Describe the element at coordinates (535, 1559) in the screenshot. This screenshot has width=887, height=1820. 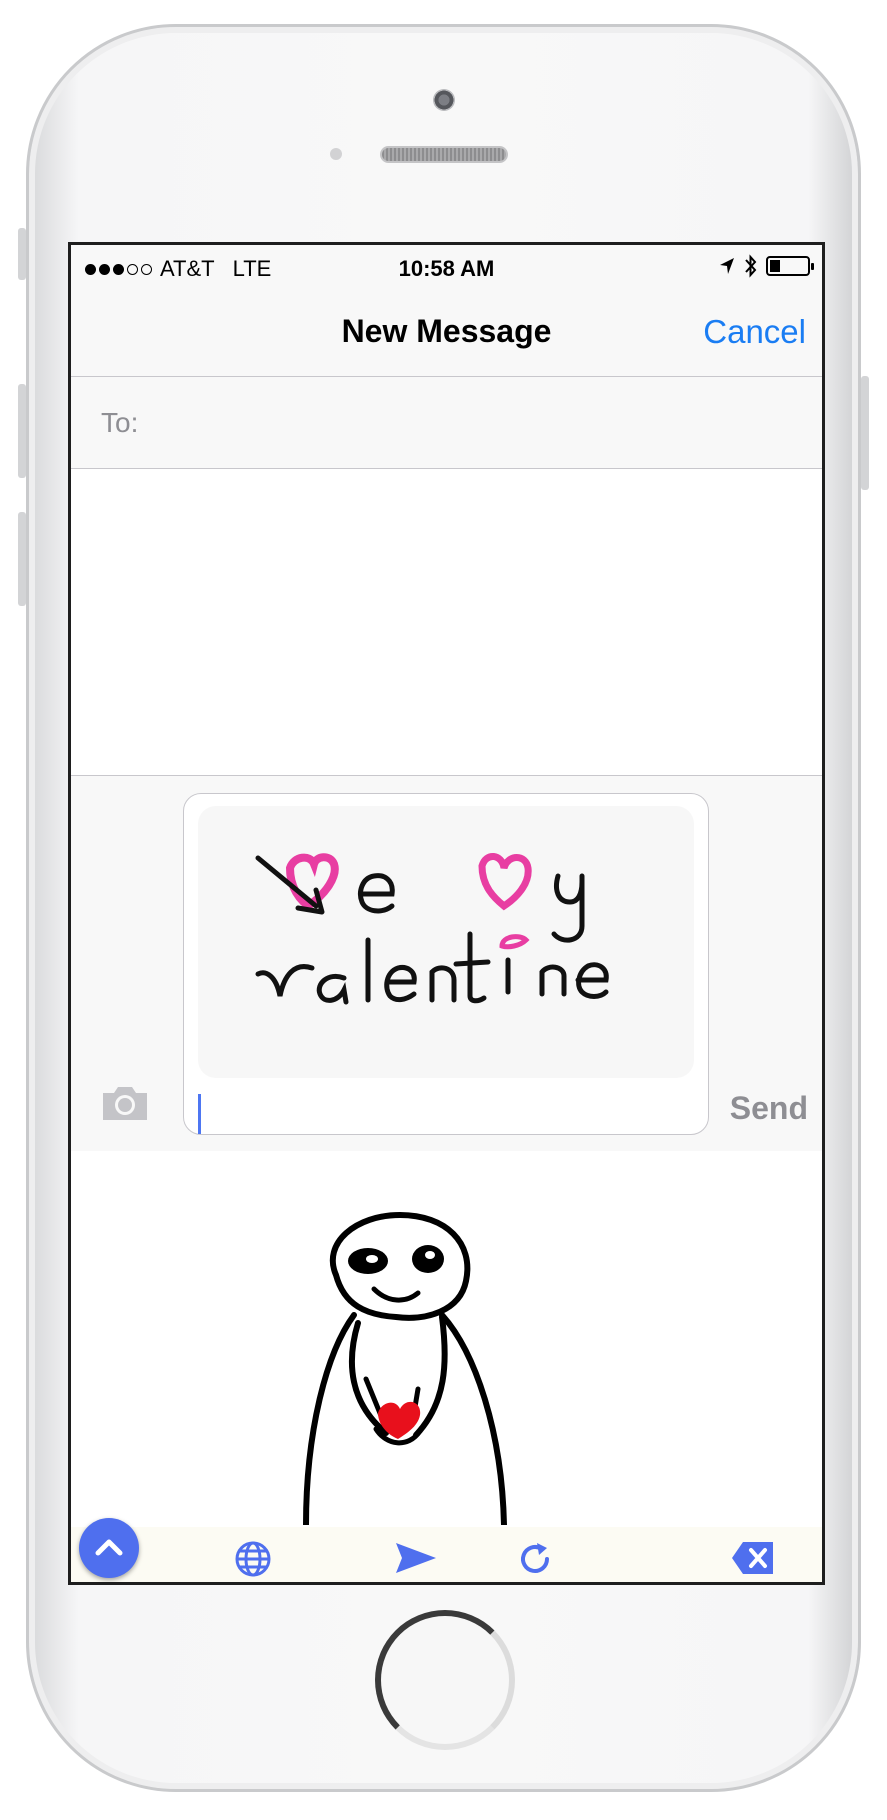
I see `refresh-icon` at that location.